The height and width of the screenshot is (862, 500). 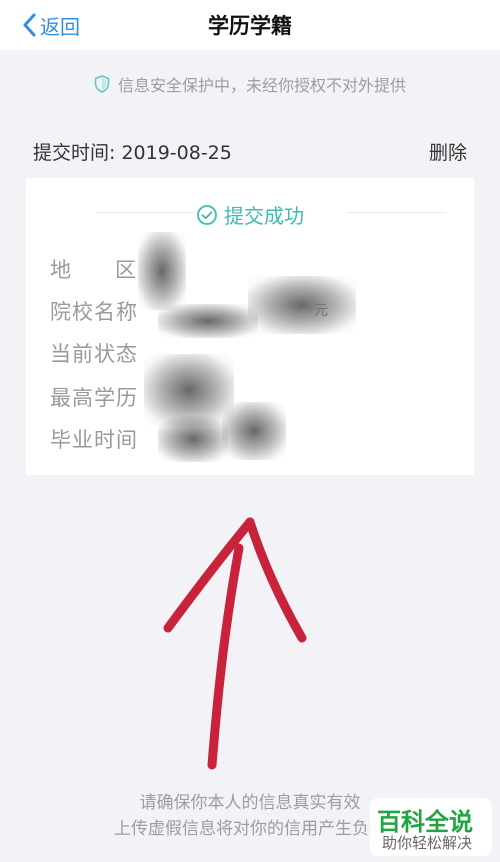 What do you see at coordinates (427, 843) in the screenshot?
I see `watermark-sub-text: 助你轻松解决` at bounding box center [427, 843].